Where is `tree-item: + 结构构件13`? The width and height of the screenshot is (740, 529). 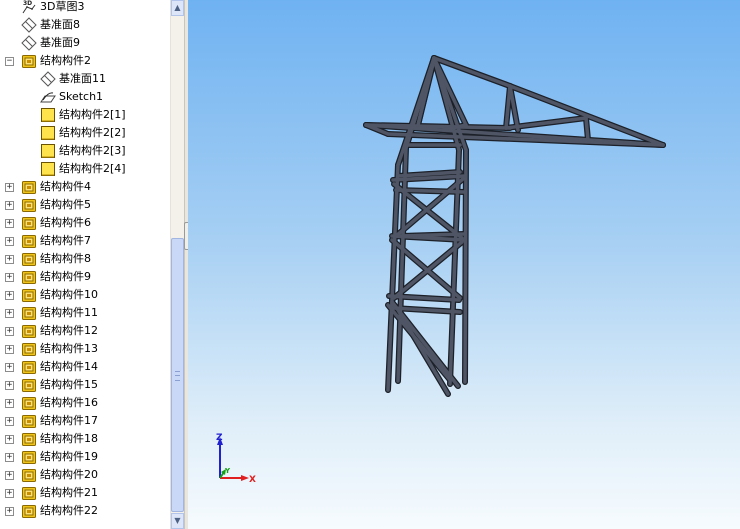 tree-item: + 结构构件13 is located at coordinates (85, 349).